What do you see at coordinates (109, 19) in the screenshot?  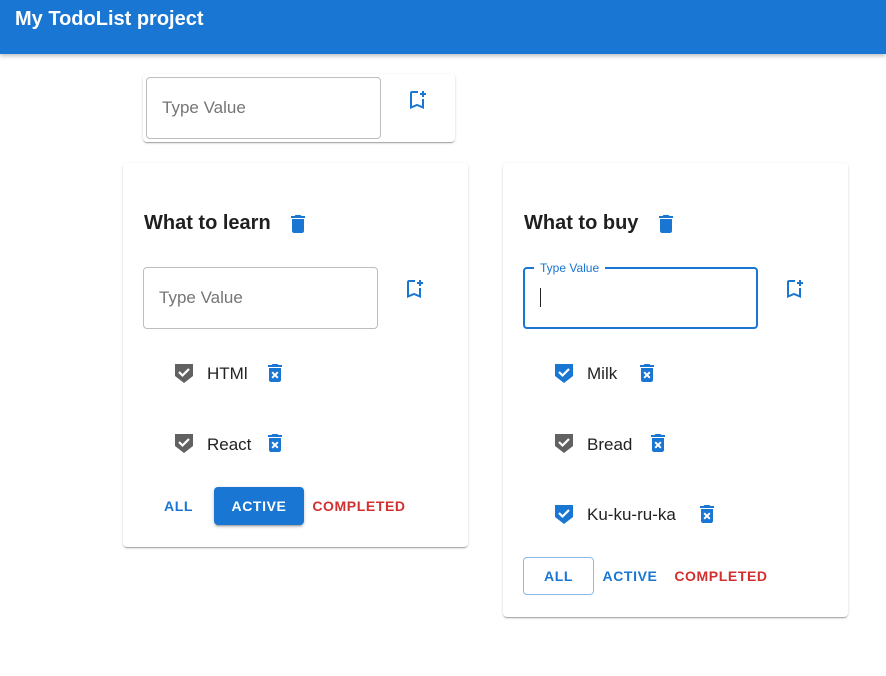 I see `app-title: My TodoList project` at bounding box center [109, 19].